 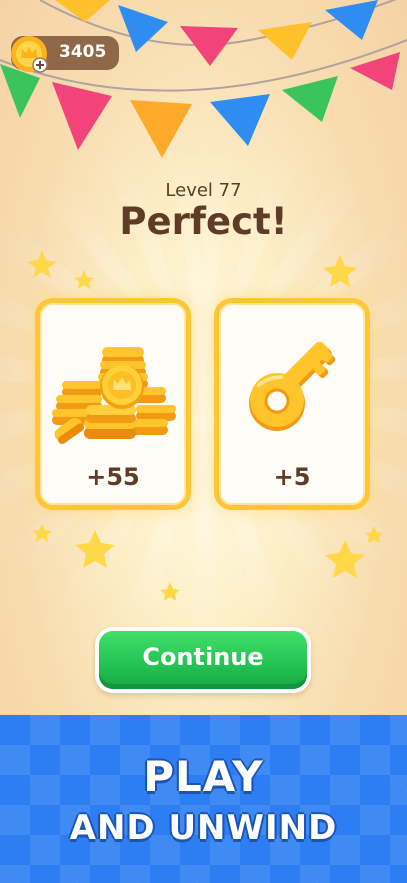 I want to click on coin-stack-icon, so click(x=114, y=396).